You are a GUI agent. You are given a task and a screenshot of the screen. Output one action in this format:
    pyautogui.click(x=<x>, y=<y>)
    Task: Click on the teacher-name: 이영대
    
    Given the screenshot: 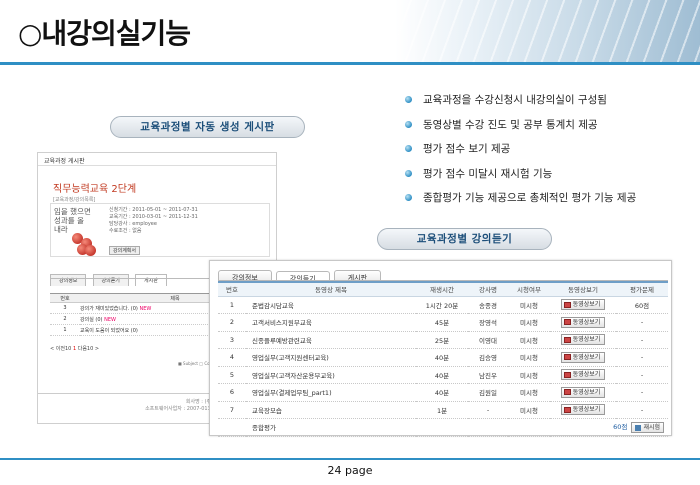 What is the action you would take?
    pyautogui.click(x=488, y=340)
    